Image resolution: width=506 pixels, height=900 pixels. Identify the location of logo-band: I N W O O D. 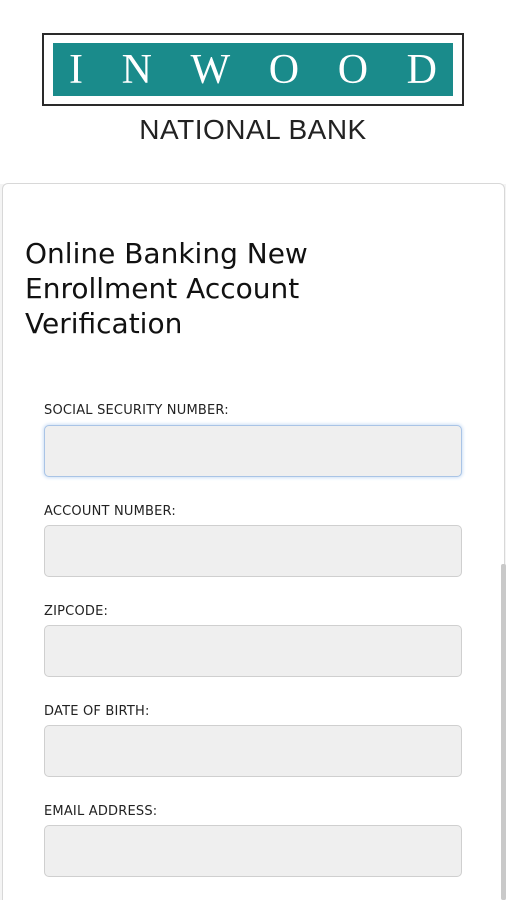
(253, 69).